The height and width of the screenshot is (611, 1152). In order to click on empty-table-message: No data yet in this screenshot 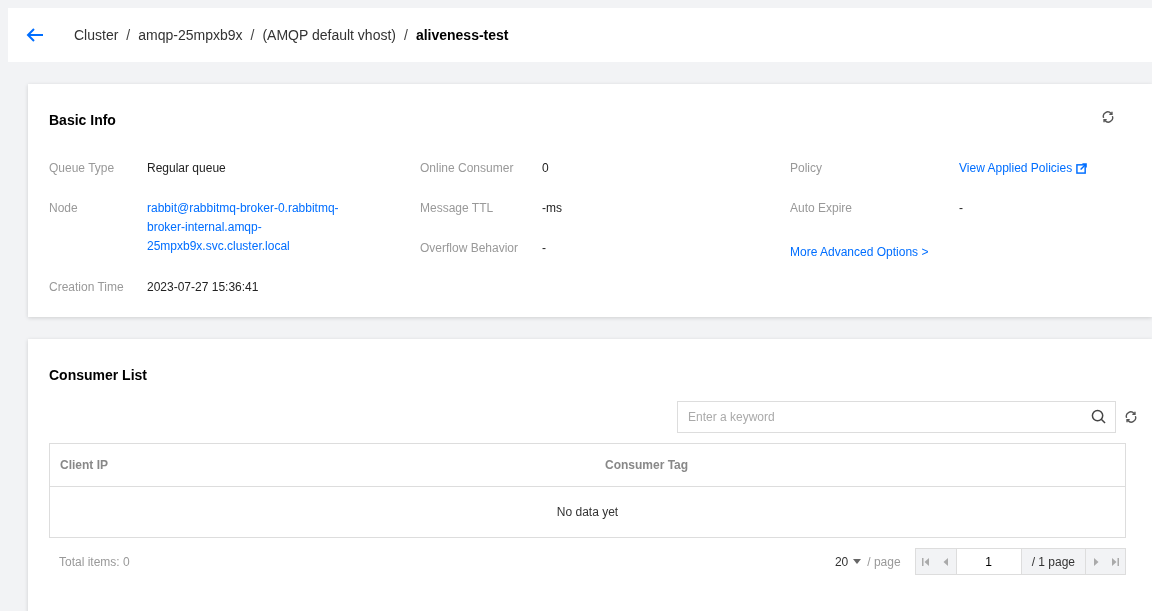, I will do `click(587, 512)`.